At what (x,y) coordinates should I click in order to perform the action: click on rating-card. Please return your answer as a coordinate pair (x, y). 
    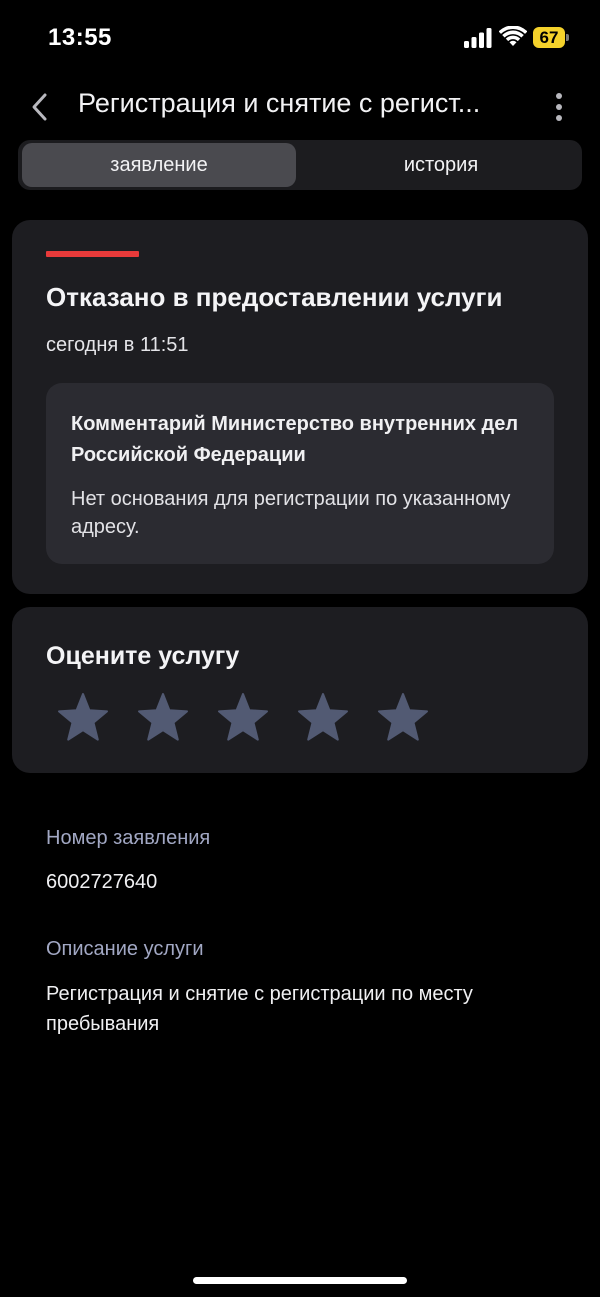
    Looking at the image, I should click on (300, 690).